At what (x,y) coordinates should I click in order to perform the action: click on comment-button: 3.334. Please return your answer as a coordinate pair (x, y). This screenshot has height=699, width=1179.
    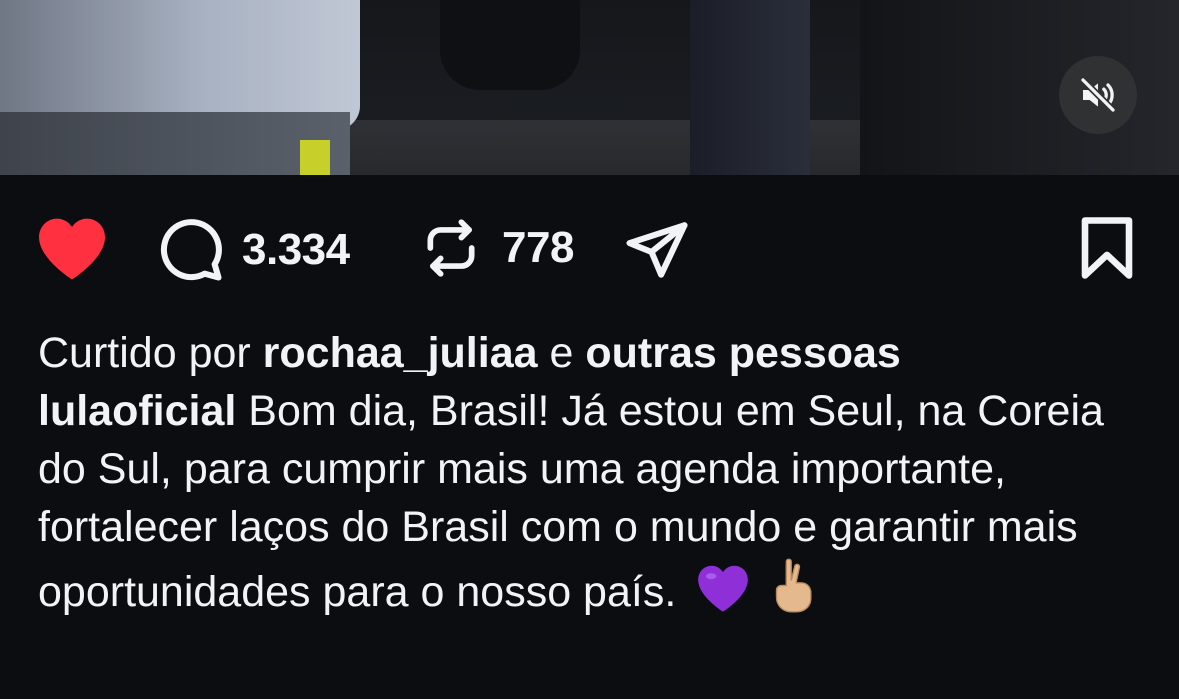
    Looking at the image, I should click on (254, 250).